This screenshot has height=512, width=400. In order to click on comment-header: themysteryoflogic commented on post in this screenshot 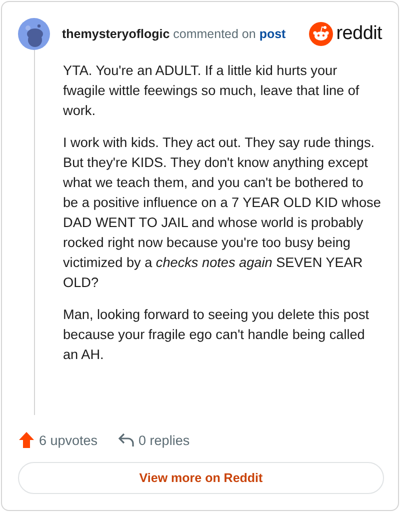, I will do `click(174, 34)`.